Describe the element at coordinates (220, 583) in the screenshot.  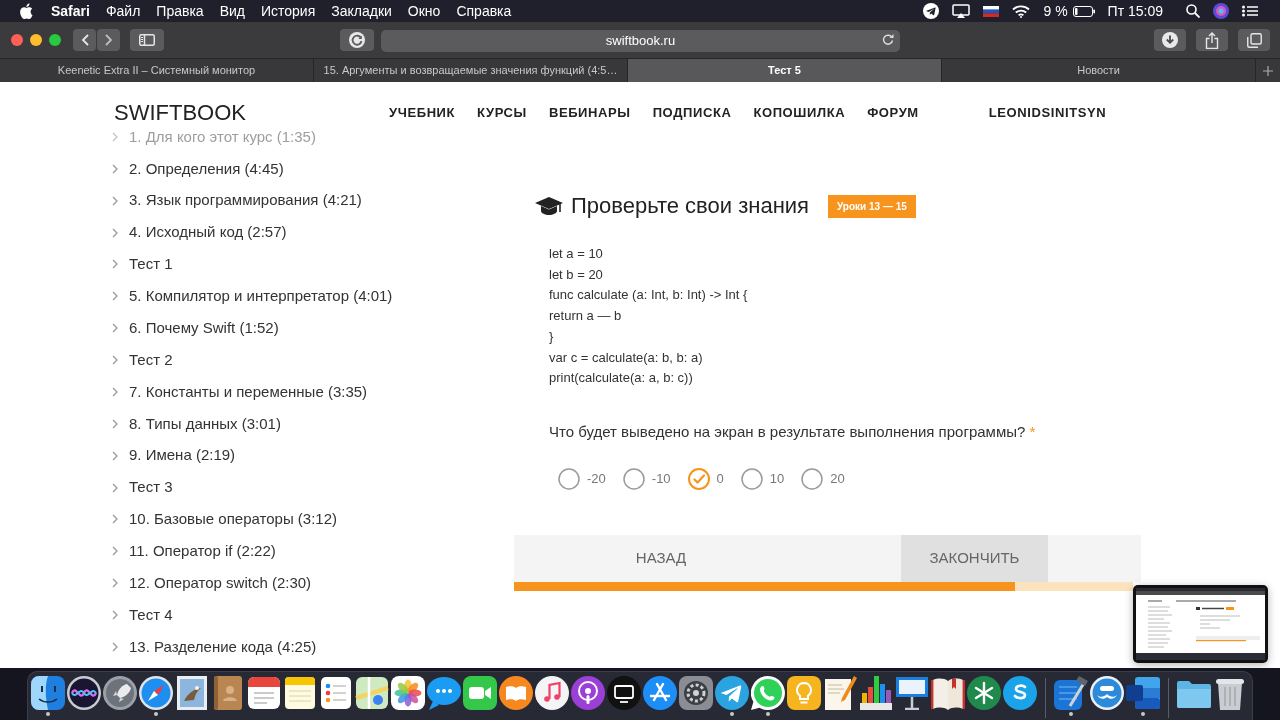
I see `lesson-link: 12. Оператор switch (2:30)` at that location.